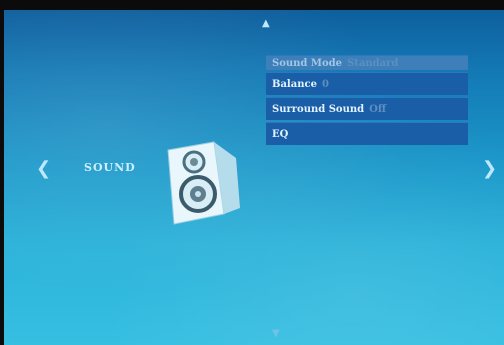 The width and height of the screenshot is (504, 345). I want to click on menu-item-eq: EQ, so click(367, 133).